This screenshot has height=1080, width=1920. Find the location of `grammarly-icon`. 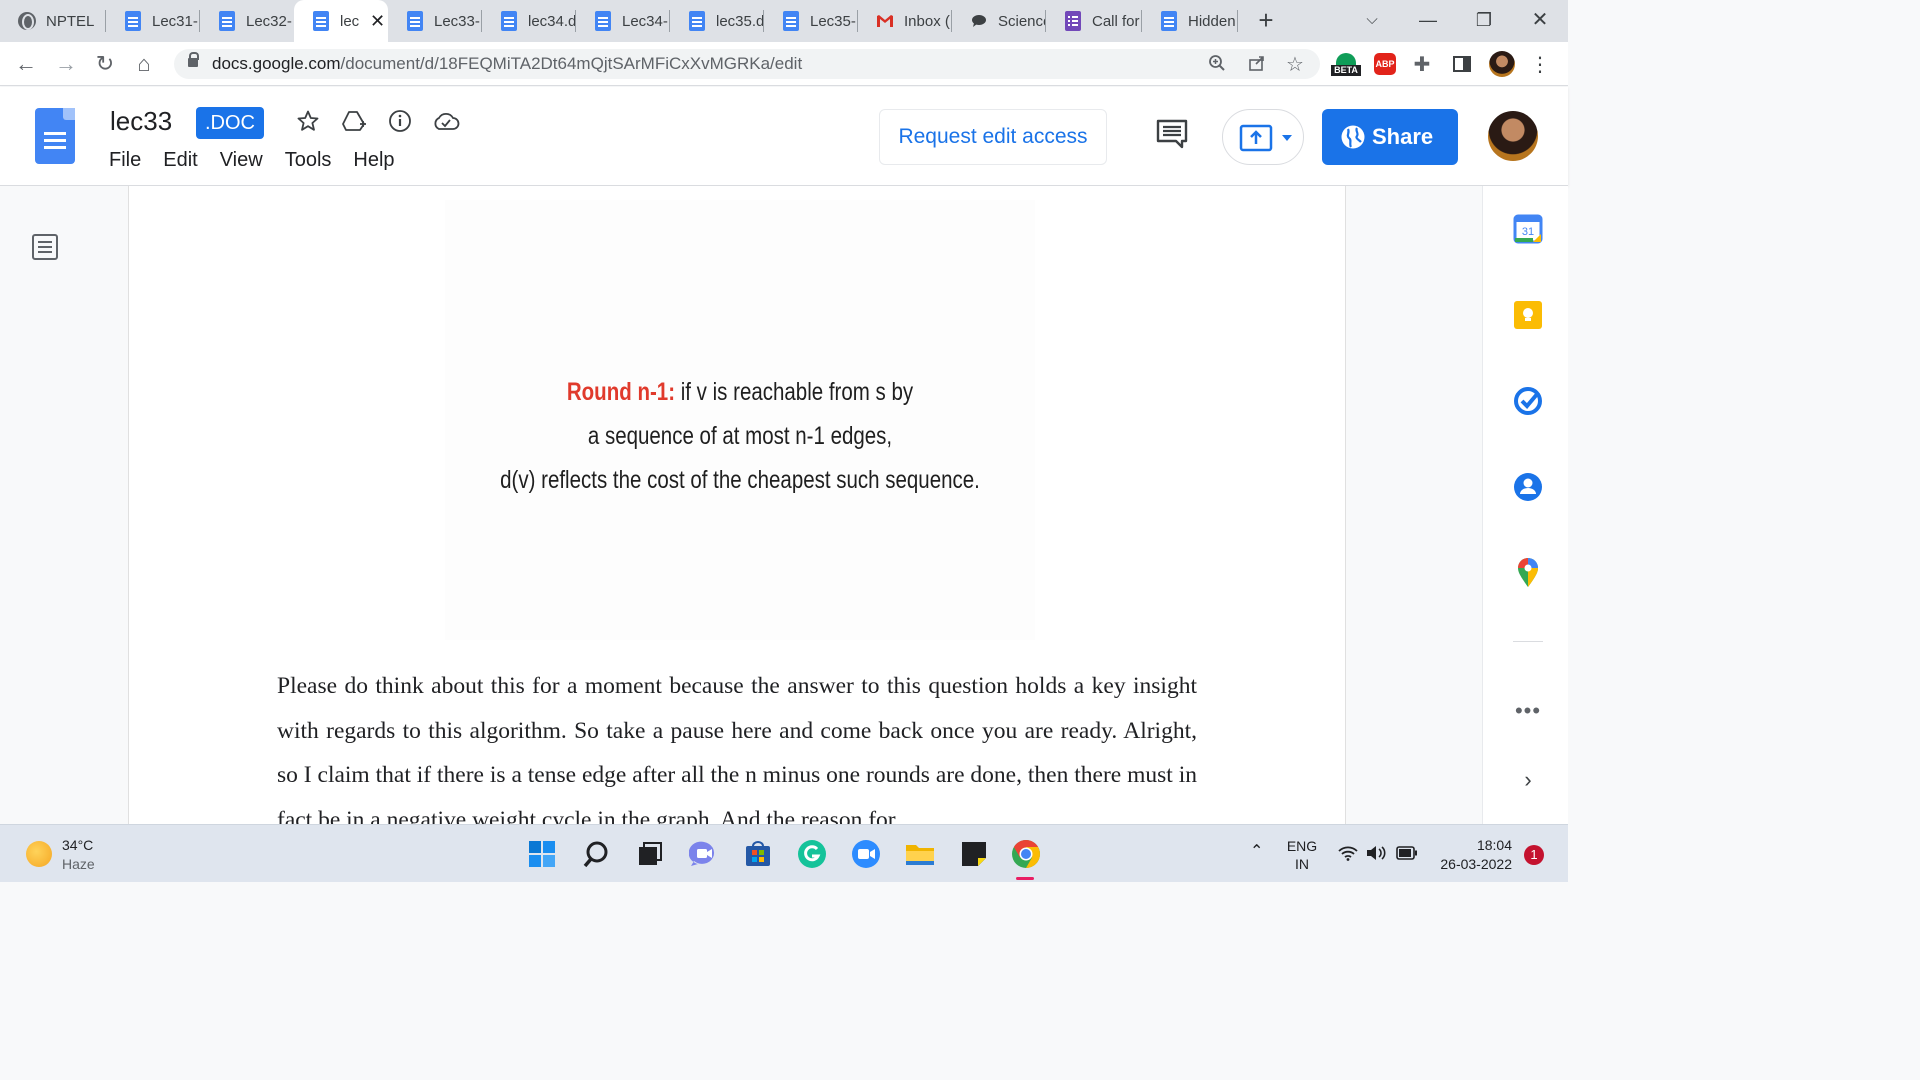

grammarly-icon is located at coordinates (812, 854).